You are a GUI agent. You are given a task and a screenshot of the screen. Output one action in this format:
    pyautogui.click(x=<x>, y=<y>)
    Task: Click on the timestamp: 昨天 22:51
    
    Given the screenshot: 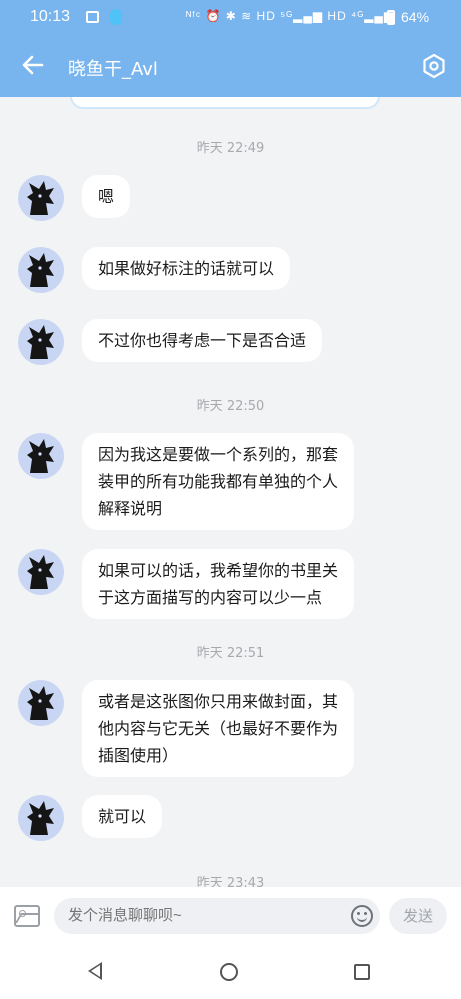 What is the action you would take?
    pyautogui.click(x=230, y=653)
    